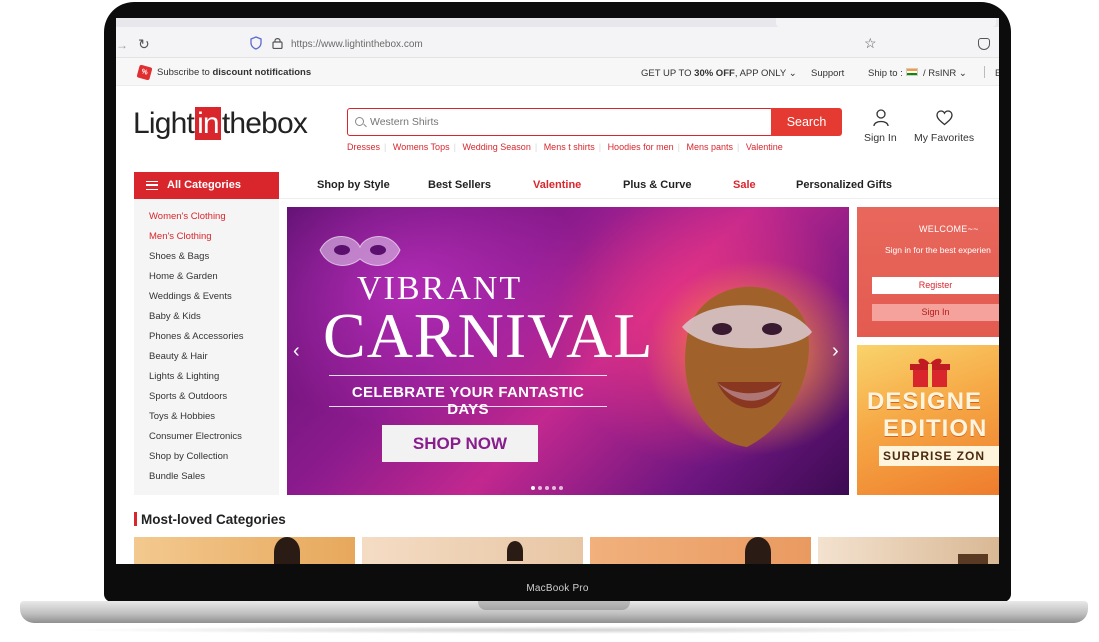 The height and width of the screenshot is (642, 1099). I want to click on currency-selector: / RsINR ⌄, so click(945, 73).